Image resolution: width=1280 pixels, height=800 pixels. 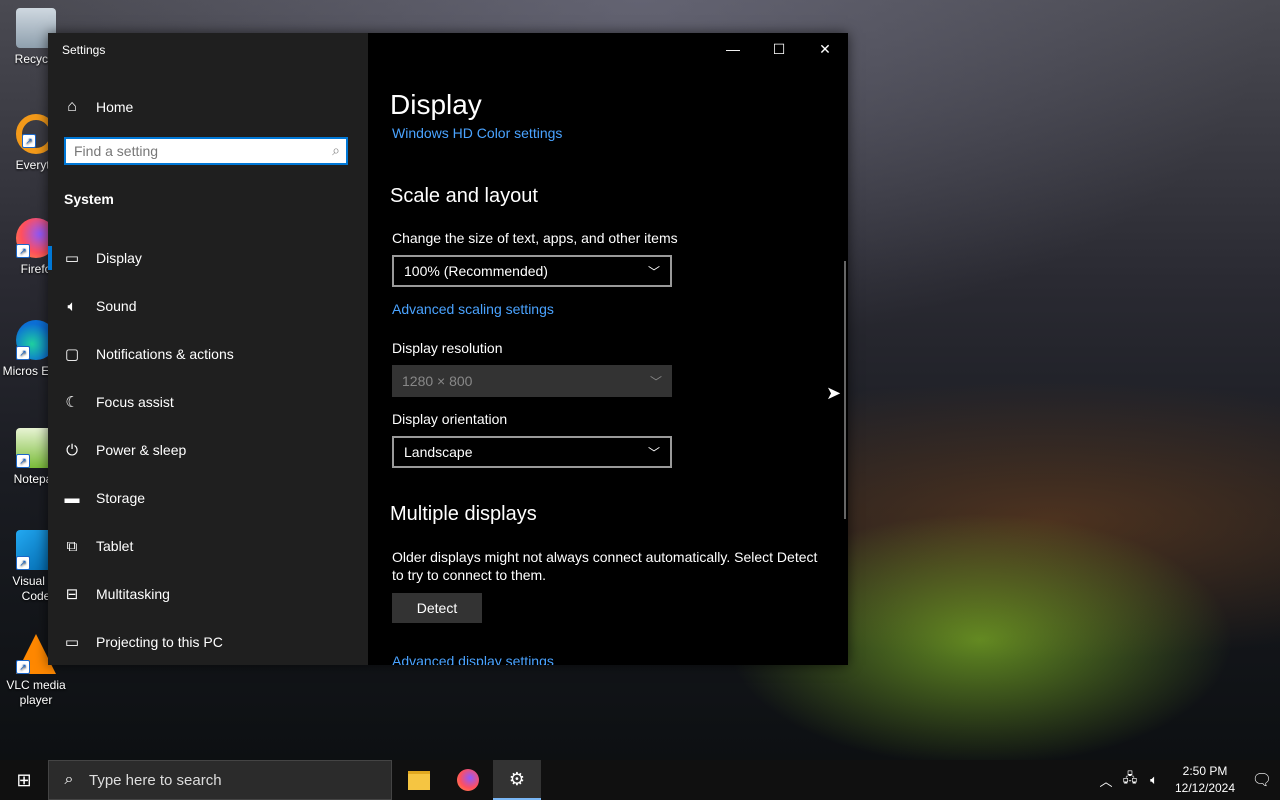 I want to click on sidebar-item-label: Projecting to this PC, so click(x=159, y=642).